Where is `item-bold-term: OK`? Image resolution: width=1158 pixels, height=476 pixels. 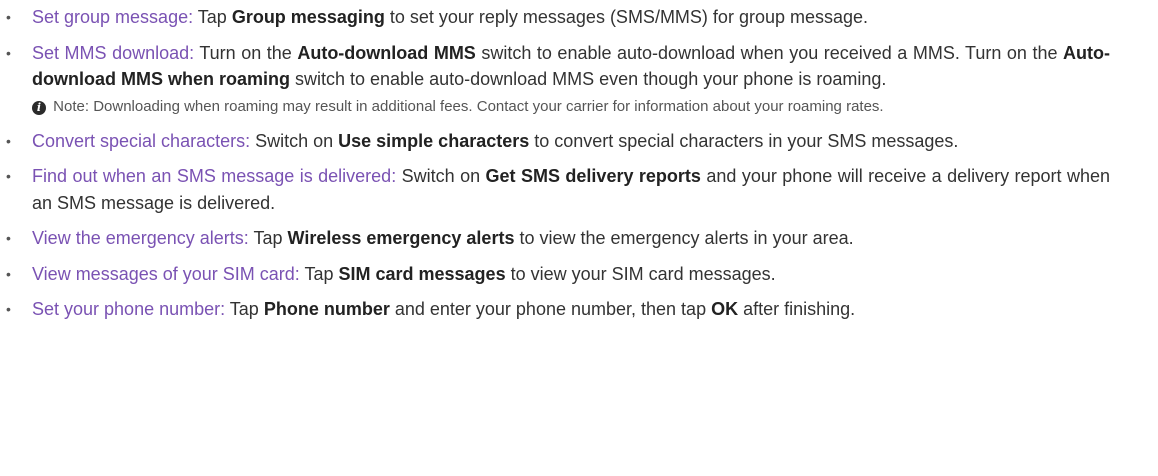
item-bold-term: OK is located at coordinates (725, 309).